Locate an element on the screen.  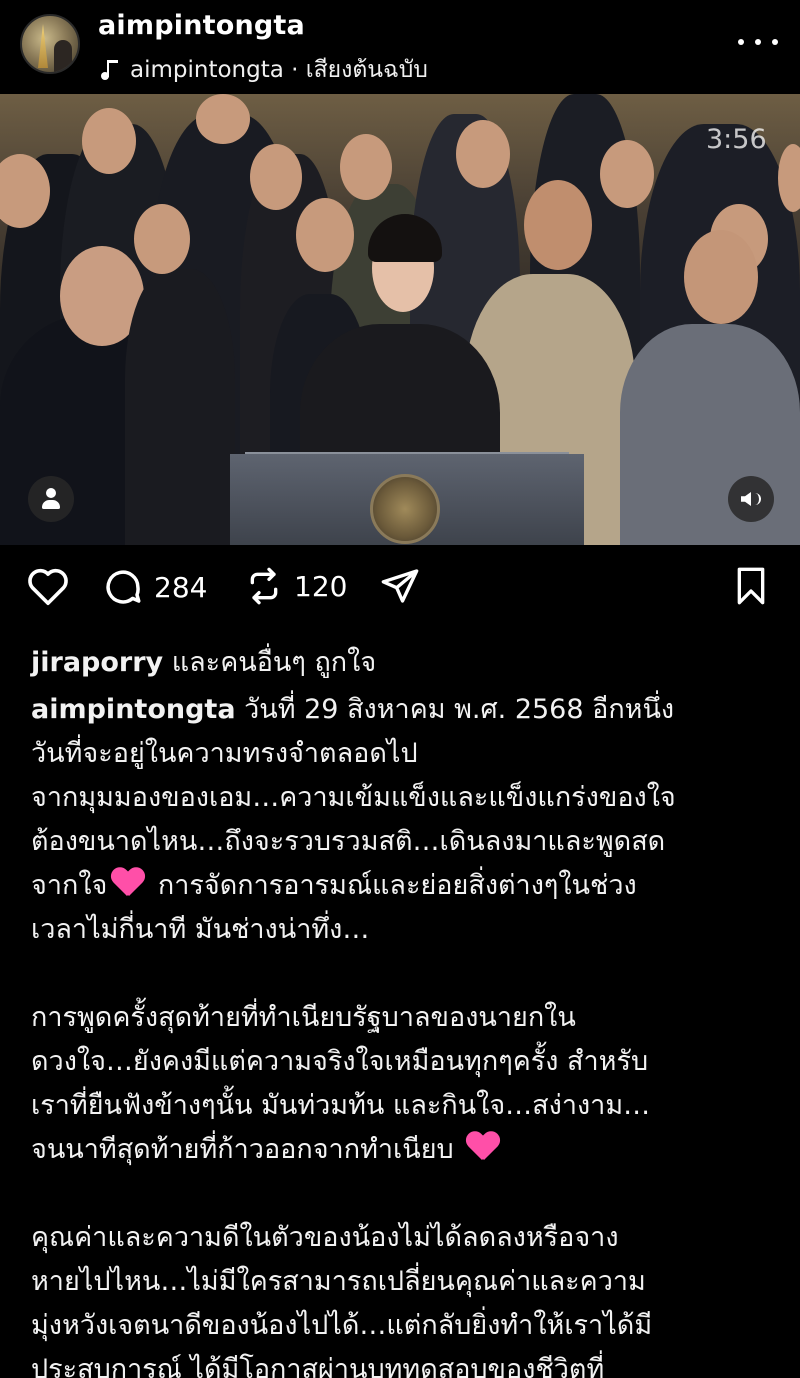
likes-summary: jiraporry และคนอื่นๆ ถูกใจ is located at coordinates (203, 661).